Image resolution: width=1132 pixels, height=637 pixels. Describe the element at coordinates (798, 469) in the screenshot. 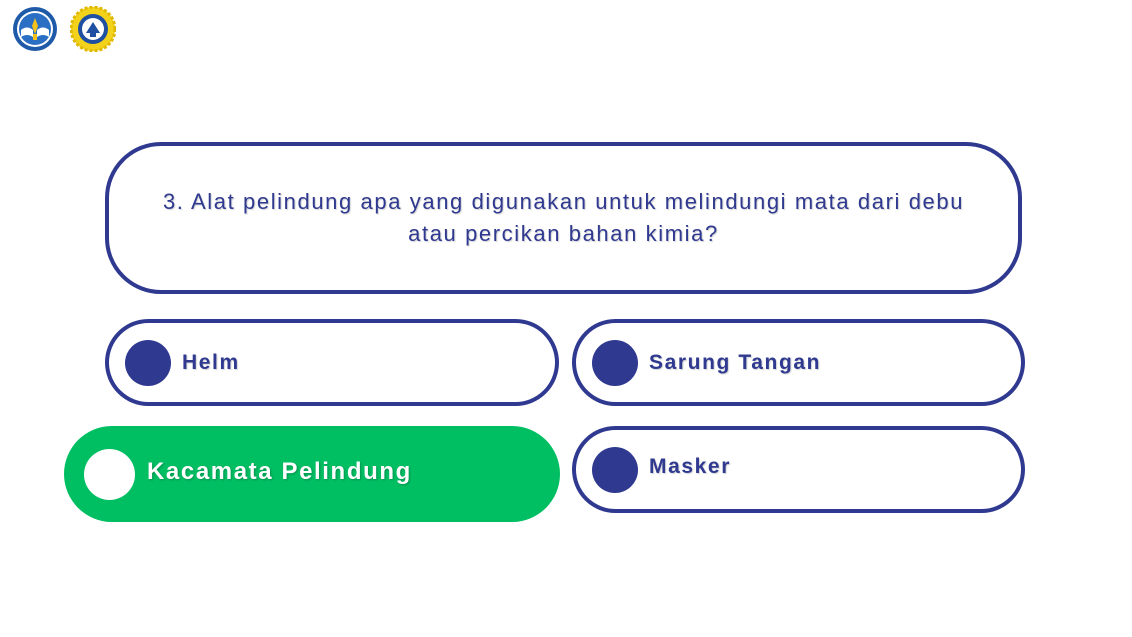

I see `answer-option-masker: Masker` at that location.